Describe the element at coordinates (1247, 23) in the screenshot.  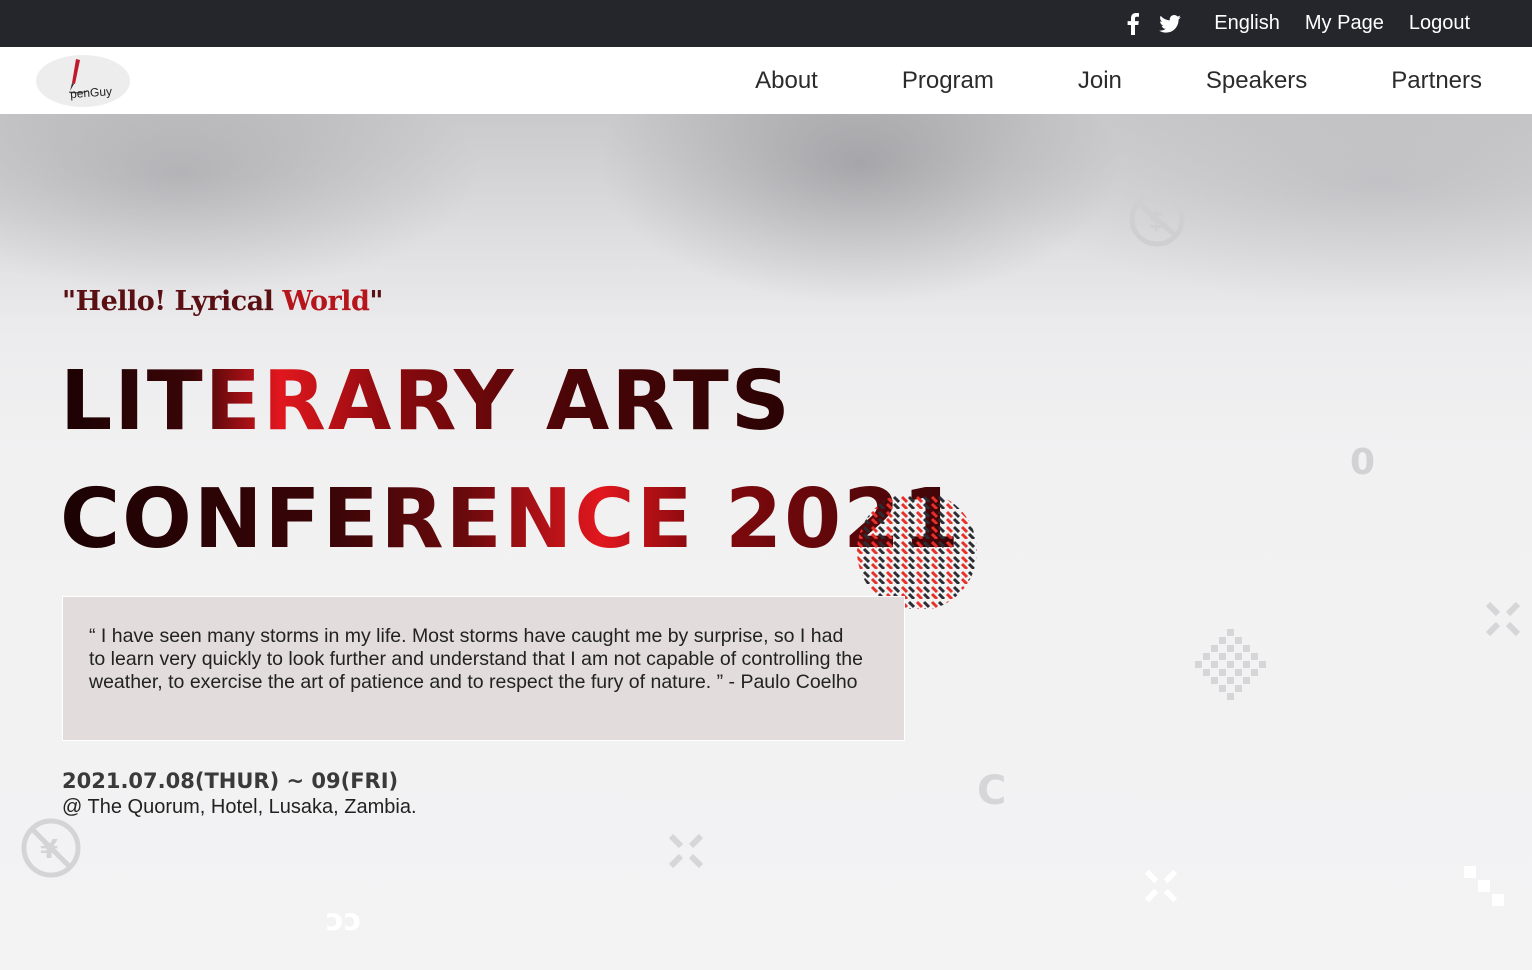
I see `language-link: English` at that location.